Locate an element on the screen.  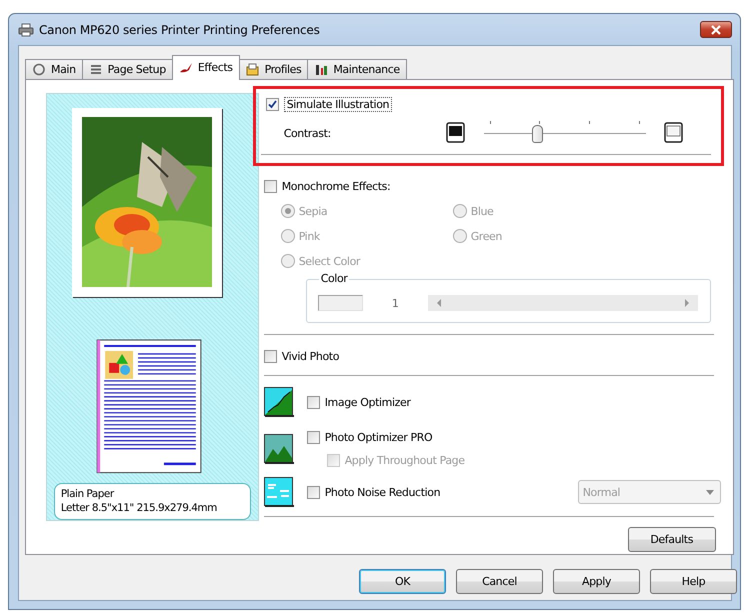
dropdown-arrow-icon is located at coordinates (710, 492).